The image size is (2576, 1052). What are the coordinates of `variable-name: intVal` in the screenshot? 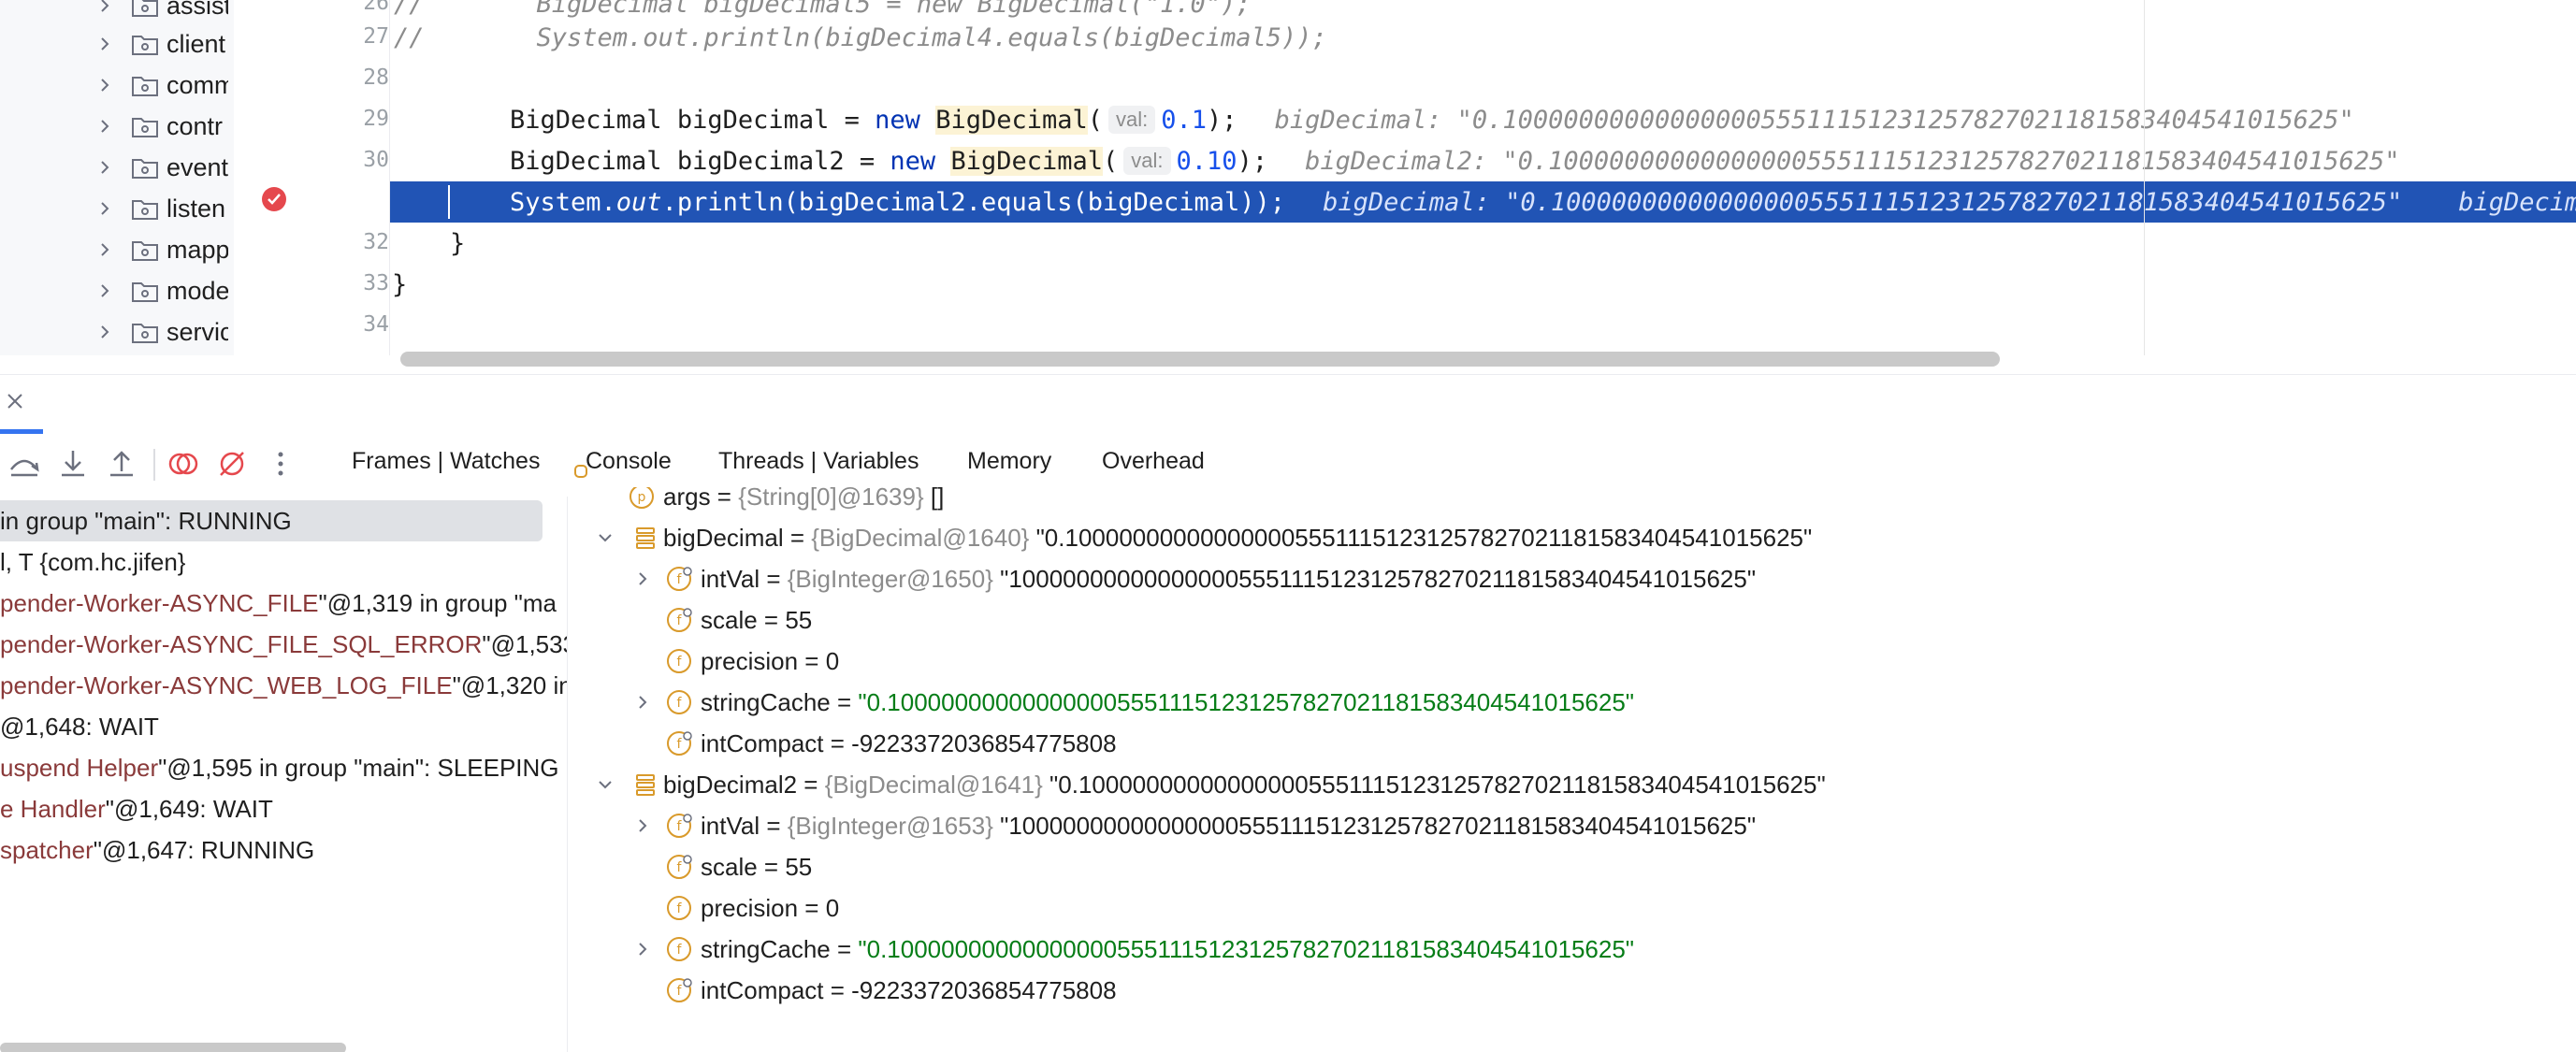 It's located at (731, 578).